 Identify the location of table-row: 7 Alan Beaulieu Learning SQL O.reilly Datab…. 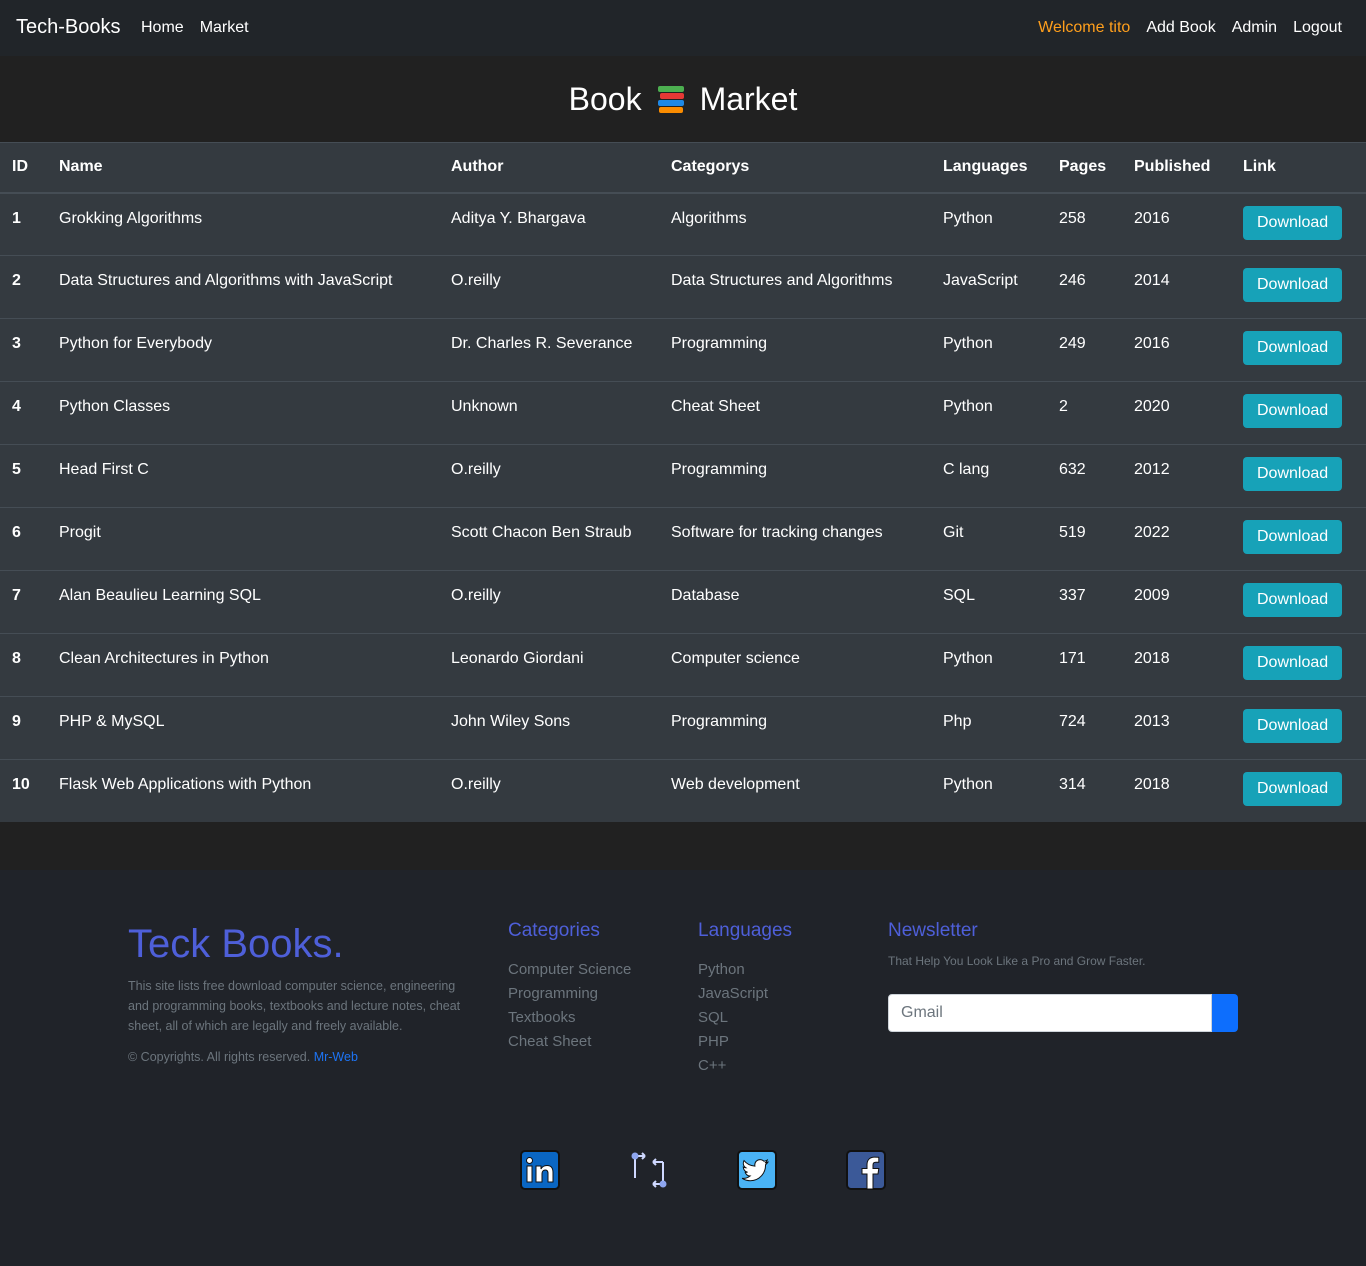
(683, 602).